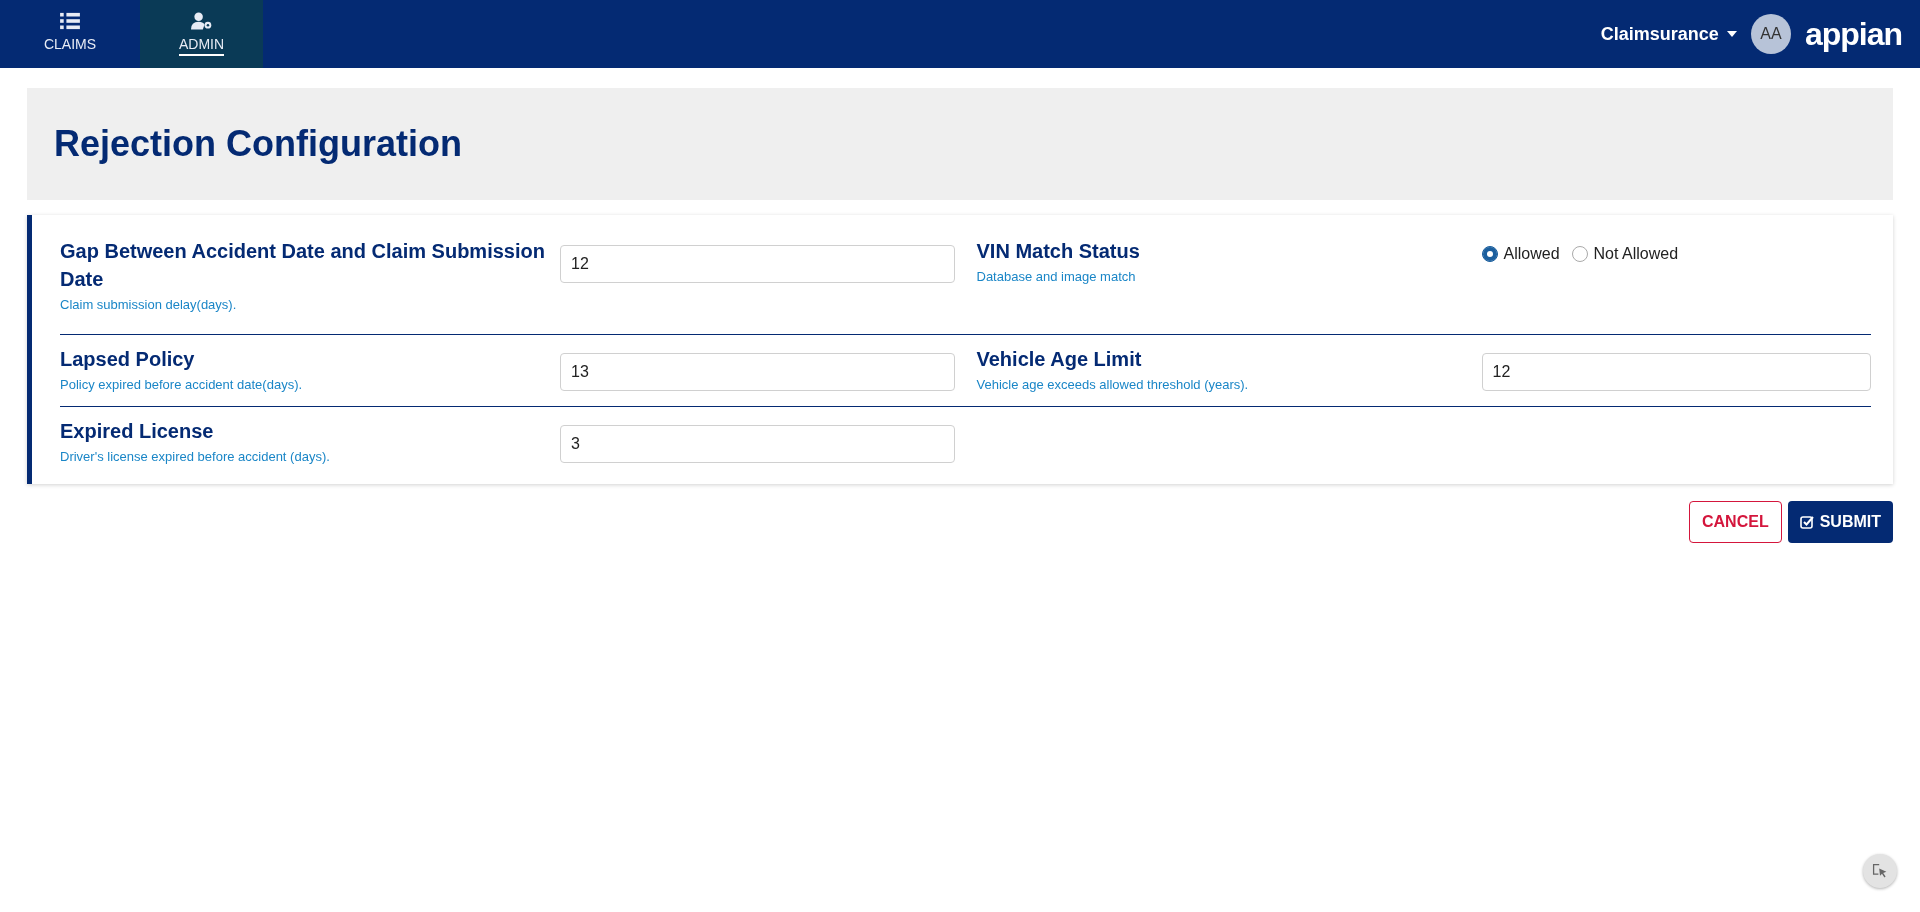 This screenshot has height=912, width=1920. Describe the element at coordinates (195, 456) in the screenshot. I see `field-hint: Driver's license expired before accident (days).` at that location.